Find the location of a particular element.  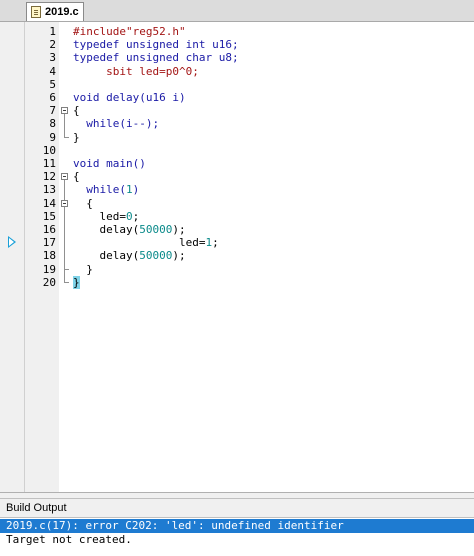

line-number: 7 is located at coordinates (52, 111).